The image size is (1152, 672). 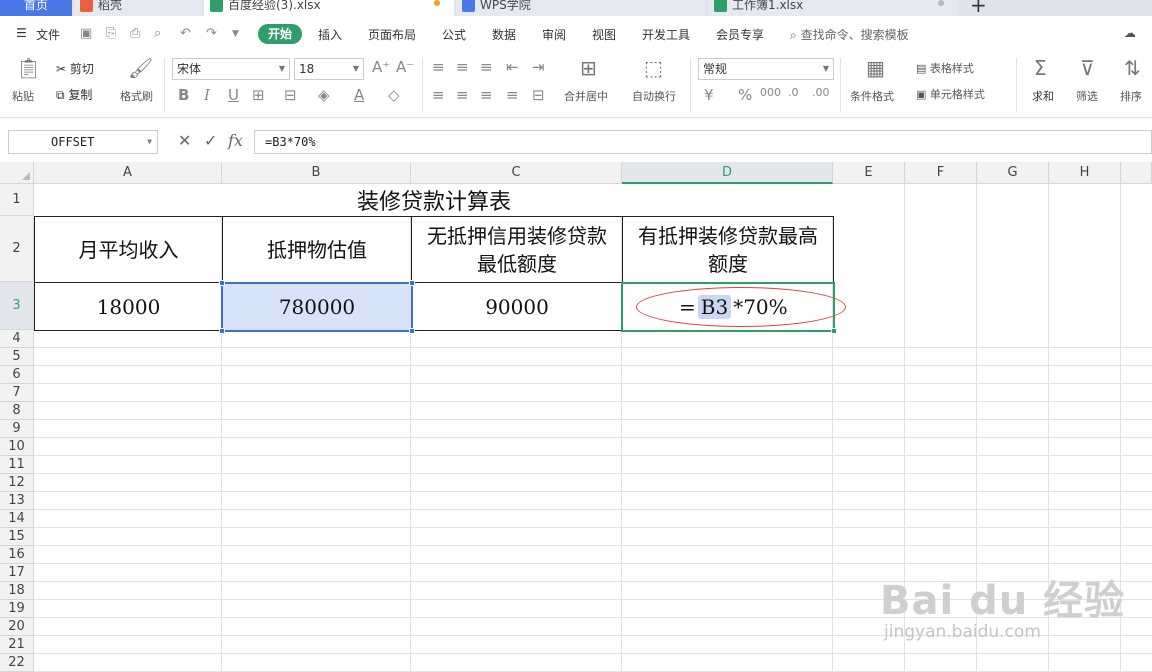 What do you see at coordinates (740, 34) in the screenshot?
I see `menu-member: 会员专享` at bounding box center [740, 34].